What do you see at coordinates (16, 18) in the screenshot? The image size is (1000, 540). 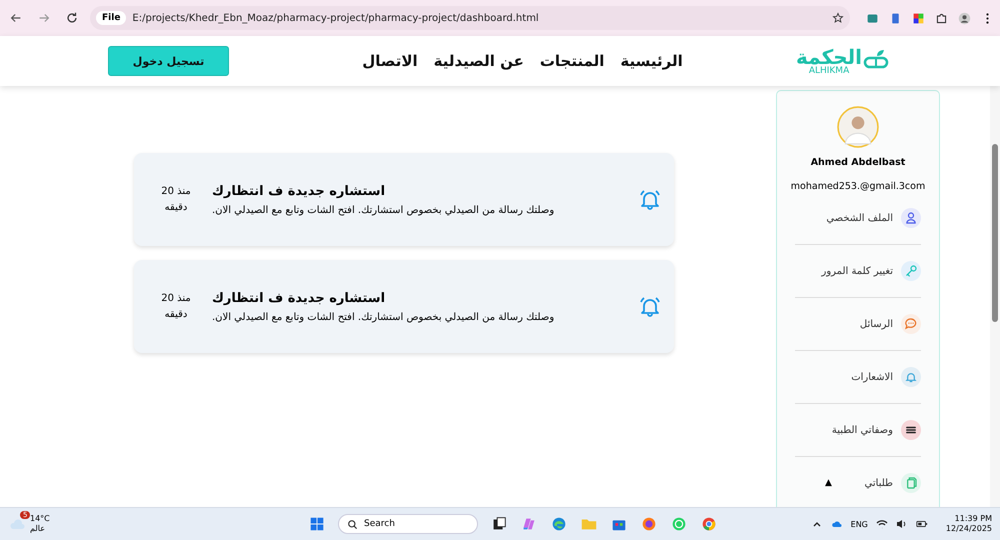 I see `back-icon` at bounding box center [16, 18].